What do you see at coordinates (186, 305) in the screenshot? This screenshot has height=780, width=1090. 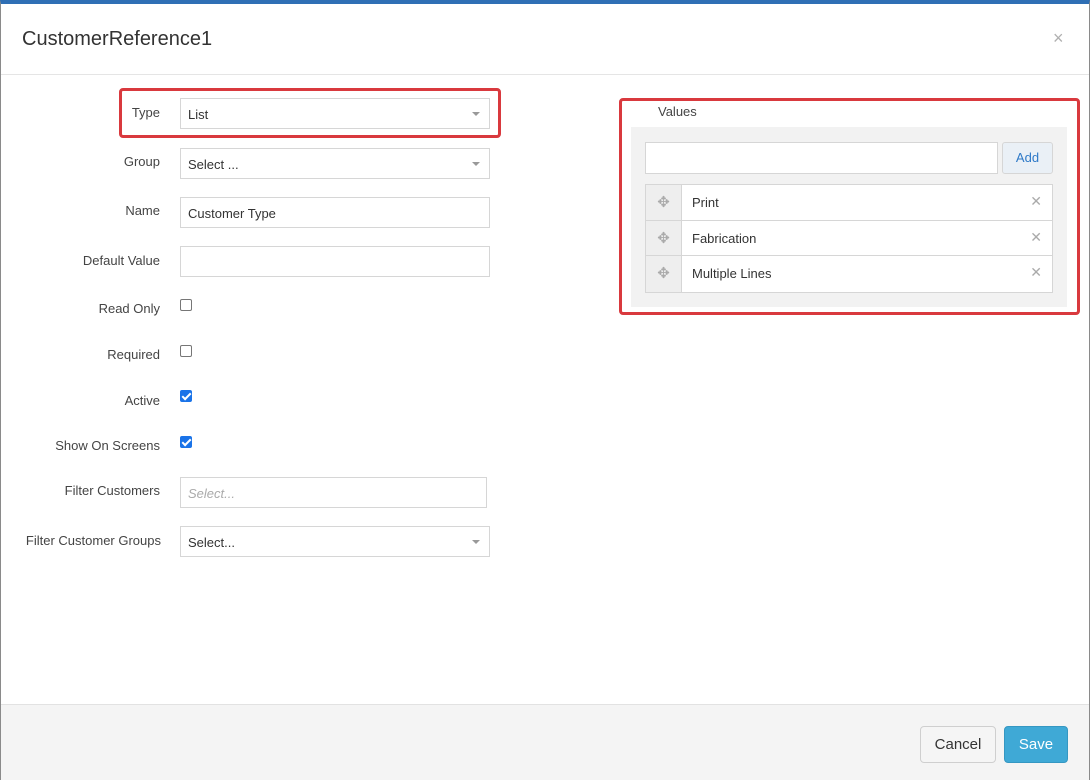 I see `read-only-checkbox` at bounding box center [186, 305].